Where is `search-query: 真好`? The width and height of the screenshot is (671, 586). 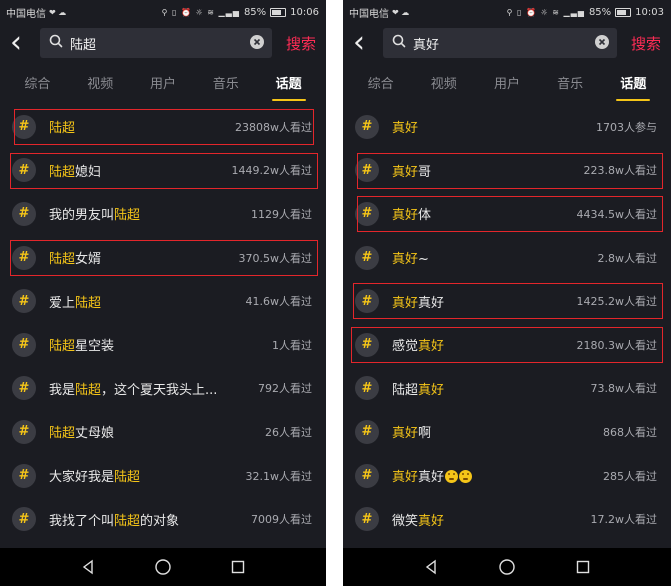
search-query: 真好 is located at coordinates (504, 43).